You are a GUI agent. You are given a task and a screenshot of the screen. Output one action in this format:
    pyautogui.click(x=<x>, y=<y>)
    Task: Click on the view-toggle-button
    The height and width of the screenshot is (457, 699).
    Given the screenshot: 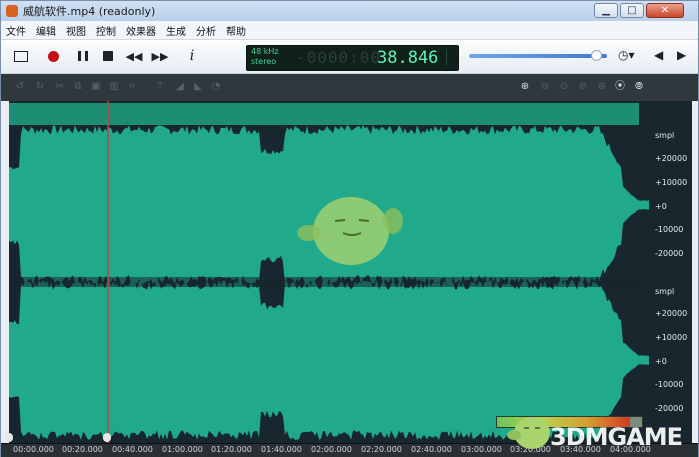 What is the action you would take?
    pyautogui.click(x=21, y=56)
    